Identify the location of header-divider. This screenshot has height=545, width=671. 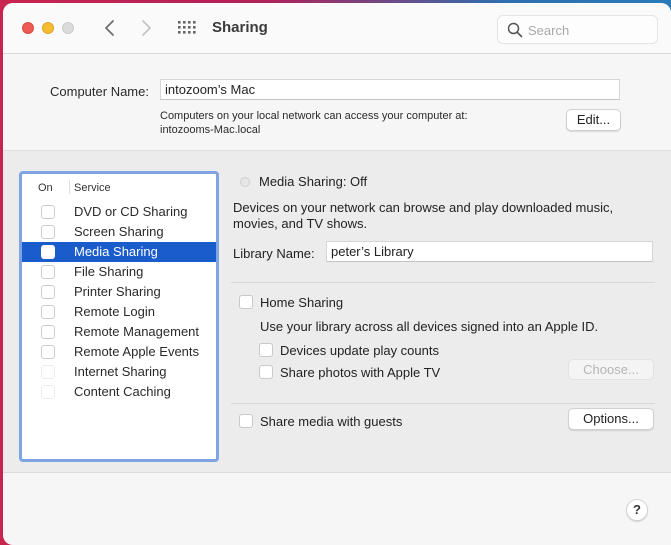
(69, 187).